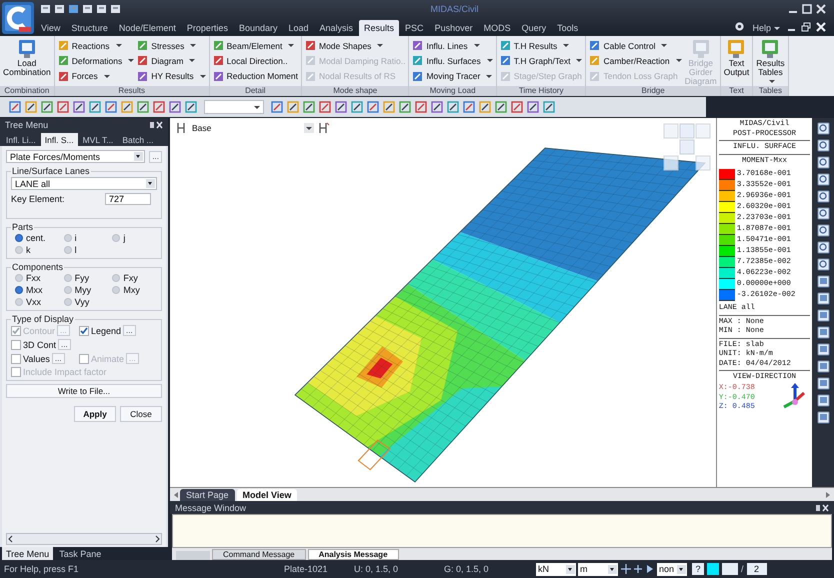 This screenshot has height=578, width=834. I want to click on menu-tab: View, so click(51, 28).